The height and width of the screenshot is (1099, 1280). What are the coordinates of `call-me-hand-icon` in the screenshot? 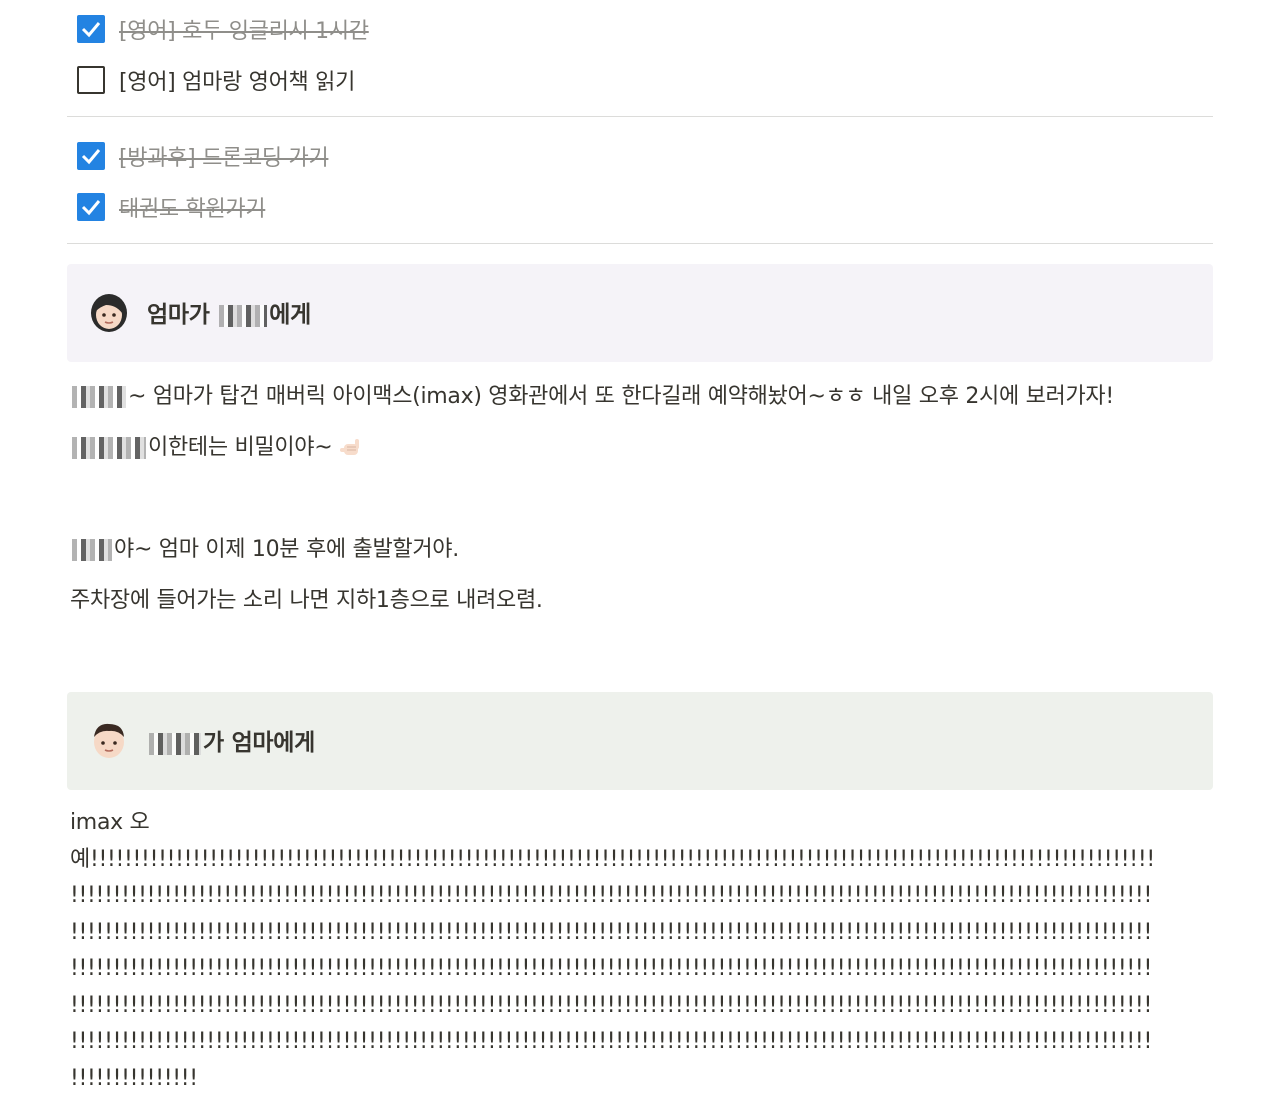 It's located at (350, 447).